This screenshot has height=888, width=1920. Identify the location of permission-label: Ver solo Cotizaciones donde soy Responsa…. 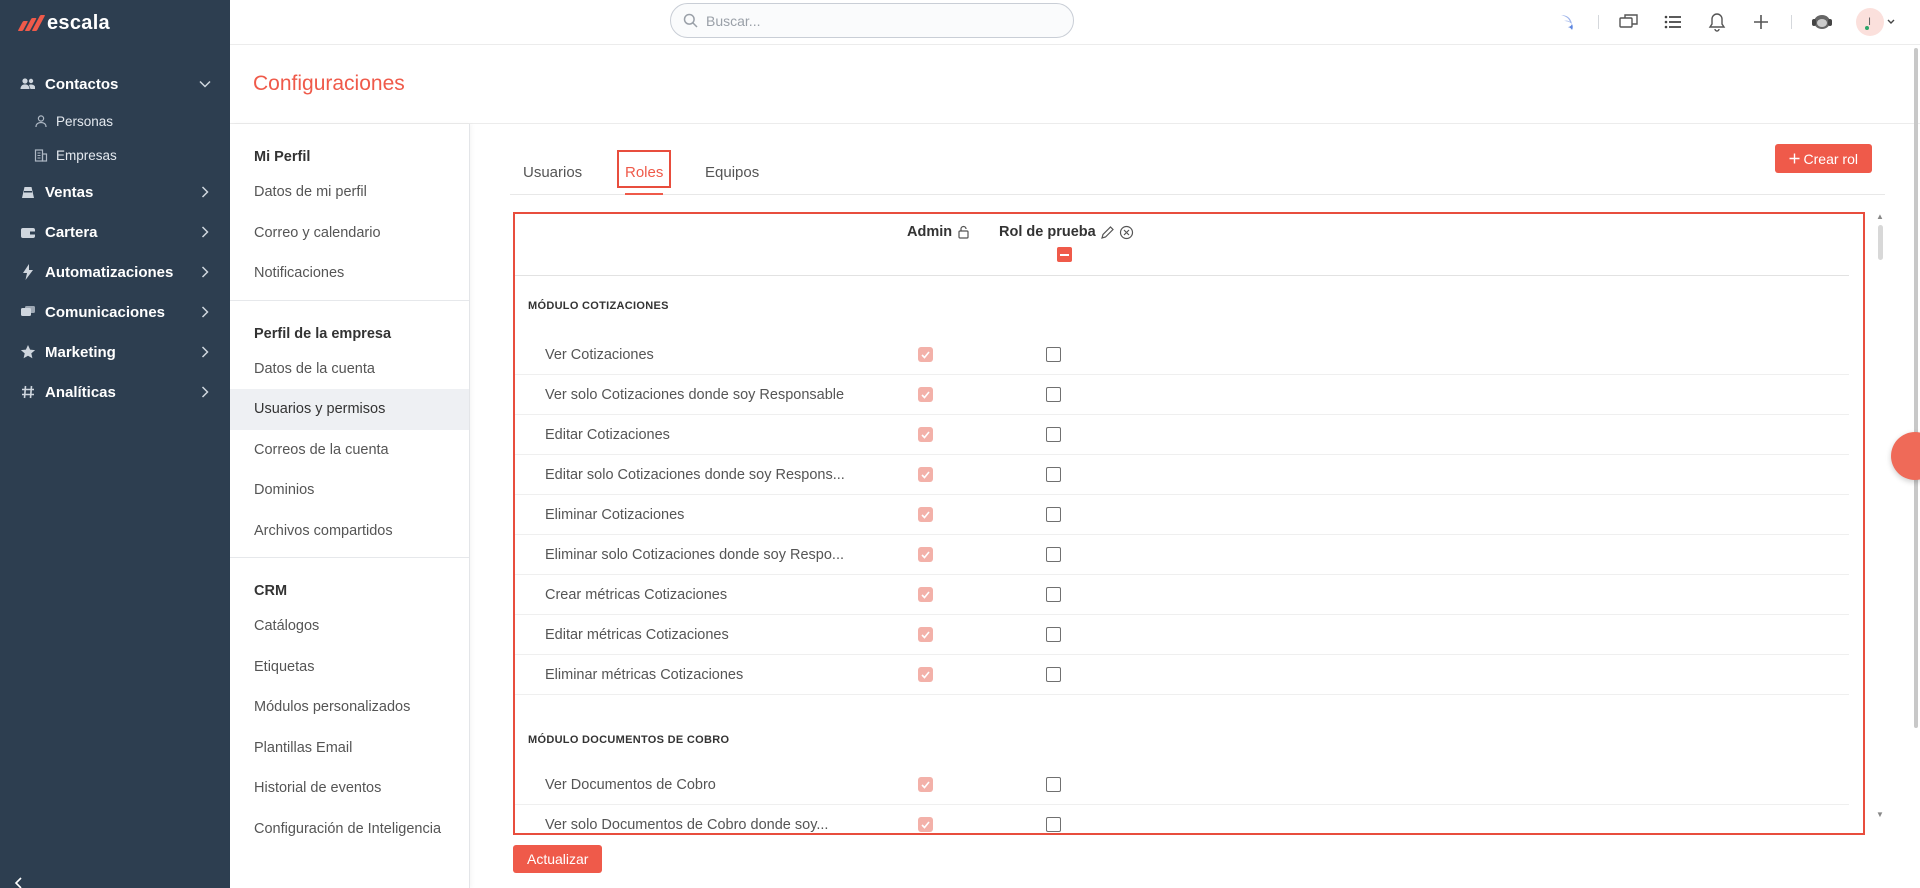
(695, 395).